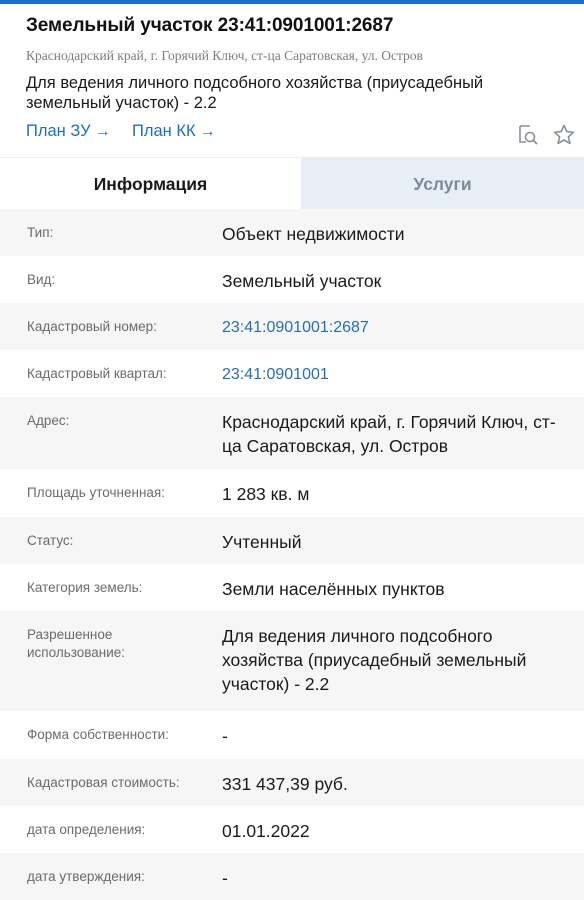 The height and width of the screenshot is (900, 584). What do you see at coordinates (150, 184) in the screenshot?
I see `tab-info: Информация` at bounding box center [150, 184].